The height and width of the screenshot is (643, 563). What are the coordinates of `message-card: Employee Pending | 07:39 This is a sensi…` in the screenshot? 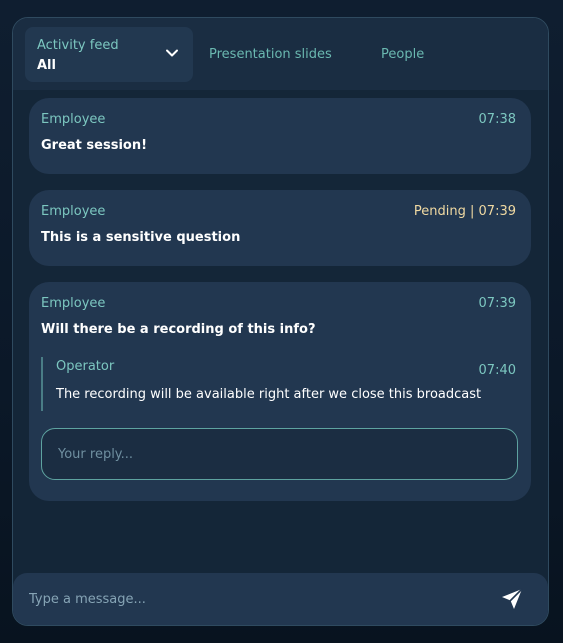 It's located at (280, 228).